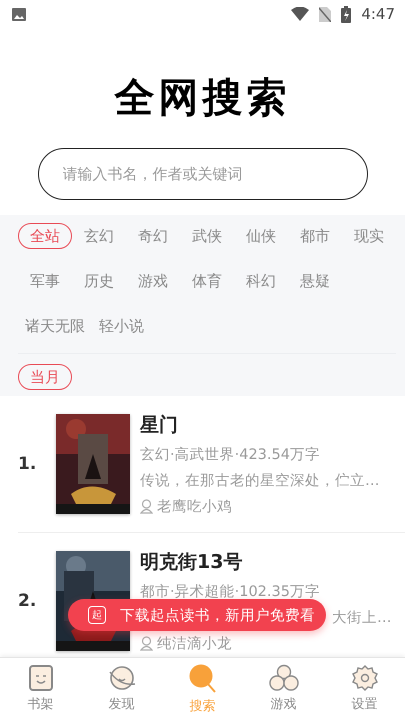 This screenshot has height=720, width=405. I want to click on book-title: 明克街13号, so click(271, 562).